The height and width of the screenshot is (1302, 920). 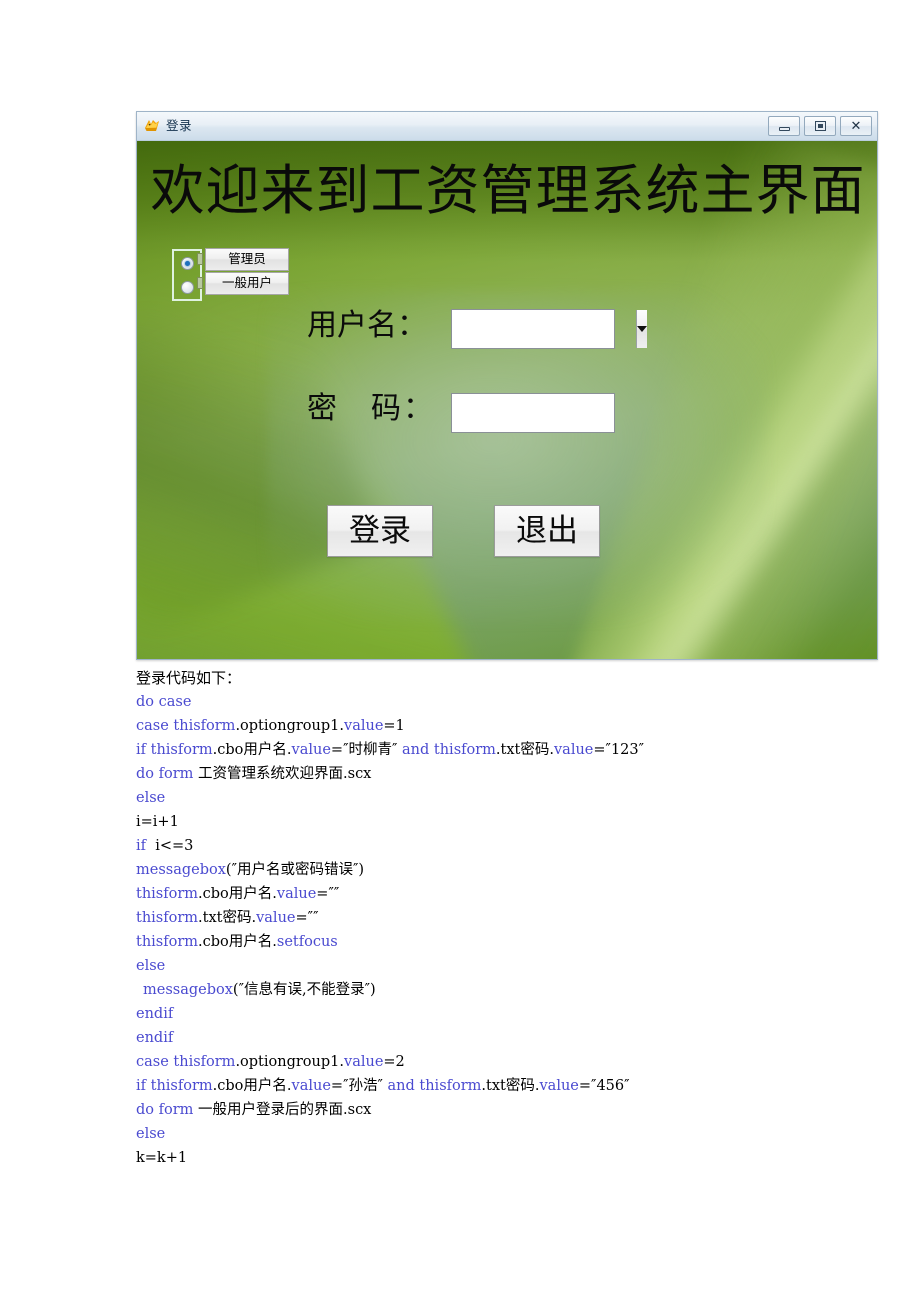 I want to click on option-connector-normal-user, so click(x=200, y=283).